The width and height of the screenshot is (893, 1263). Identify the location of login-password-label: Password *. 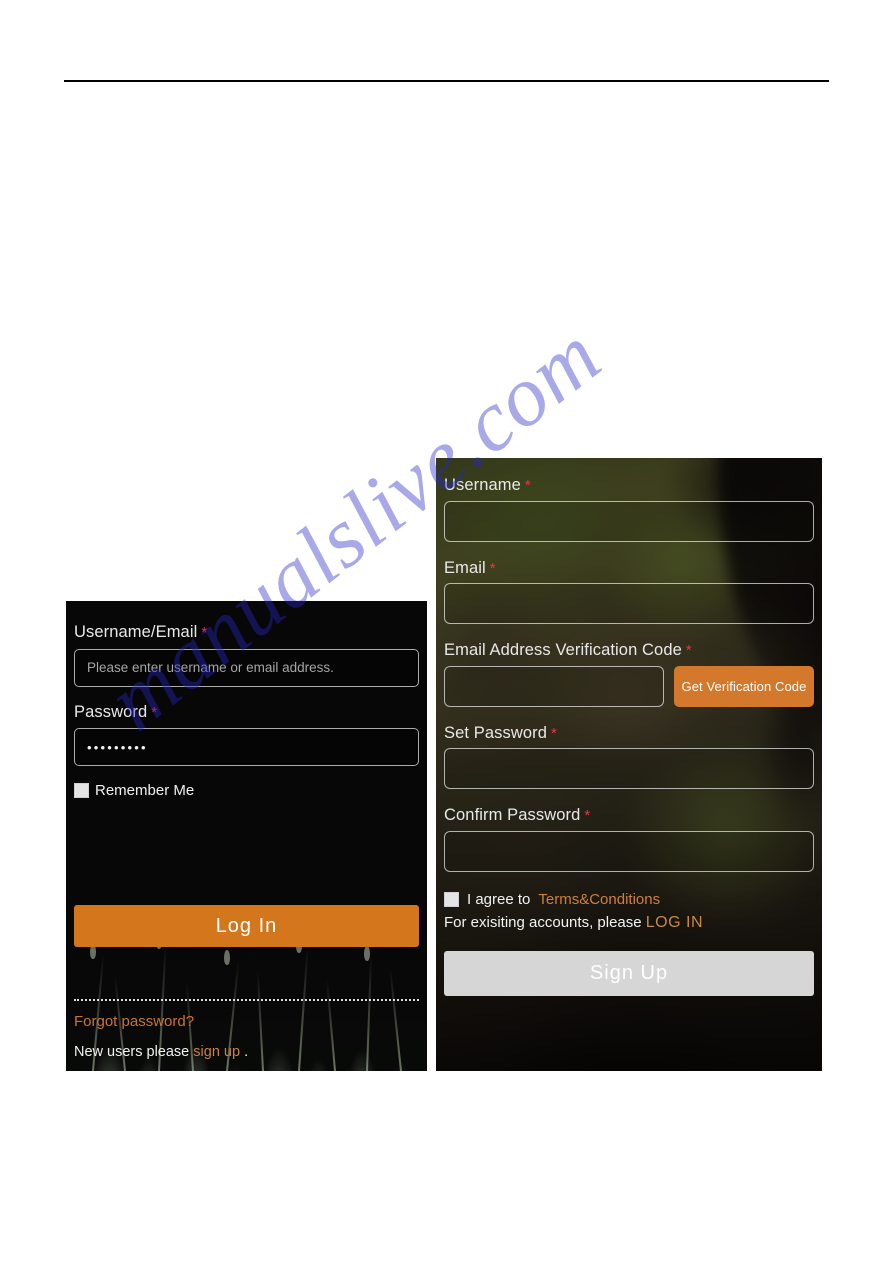
(246, 712).